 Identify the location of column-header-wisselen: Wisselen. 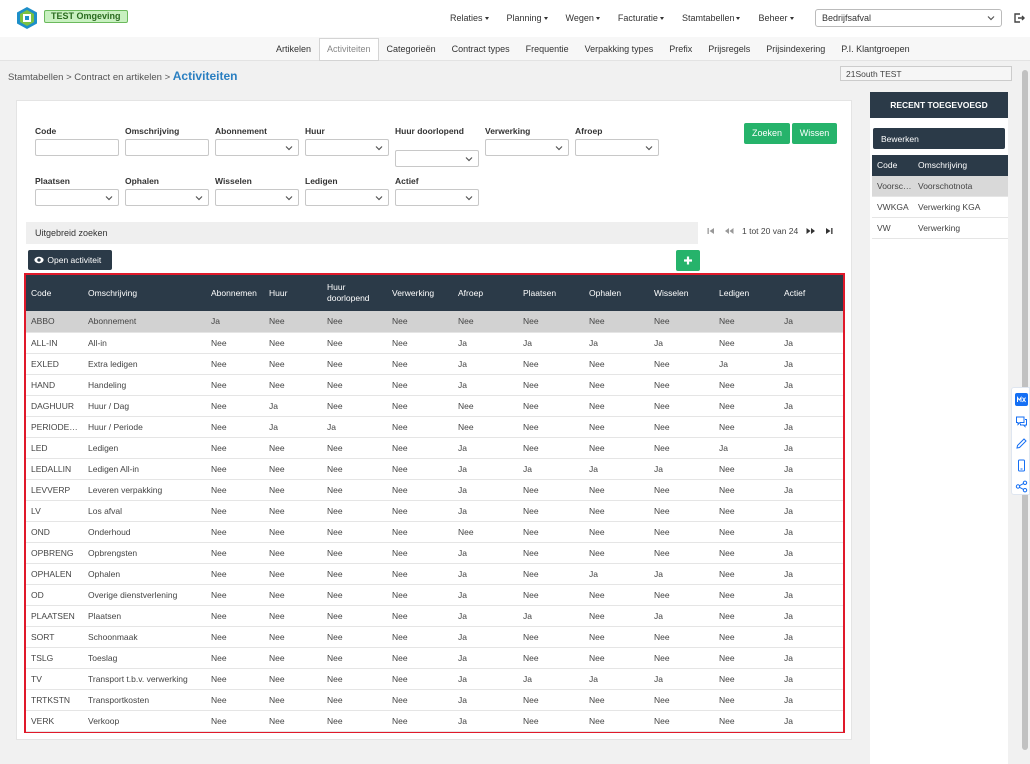
(681, 293).